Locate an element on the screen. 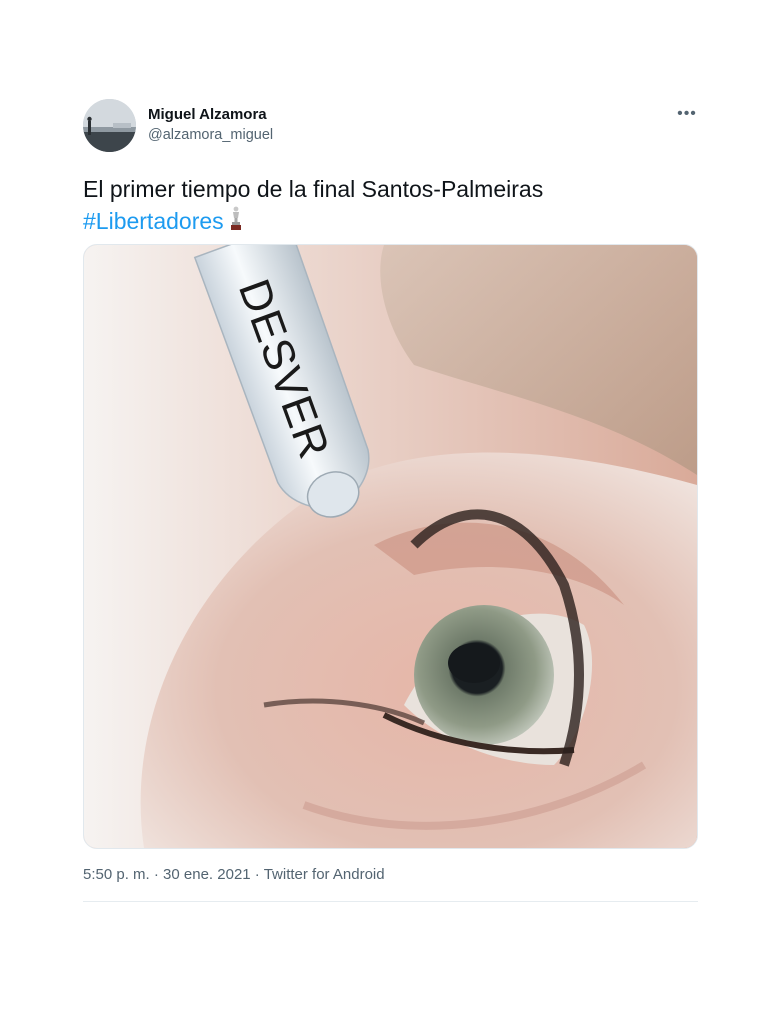 Image resolution: width=768 pixels, height=1024 pixels. tweet-date: 30 ene. 2021 is located at coordinates (207, 874).